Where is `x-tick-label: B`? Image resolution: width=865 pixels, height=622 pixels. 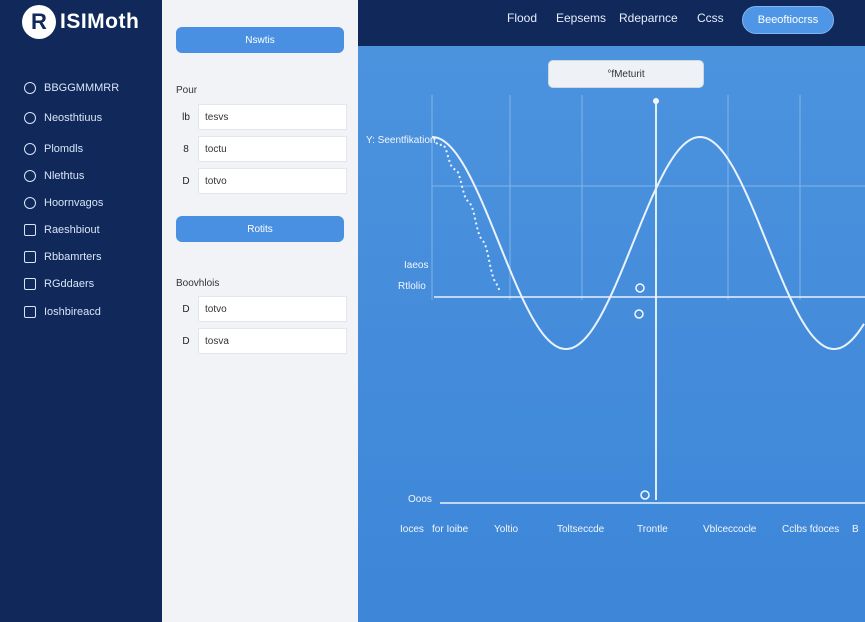
x-tick-label: B is located at coordinates (855, 529).